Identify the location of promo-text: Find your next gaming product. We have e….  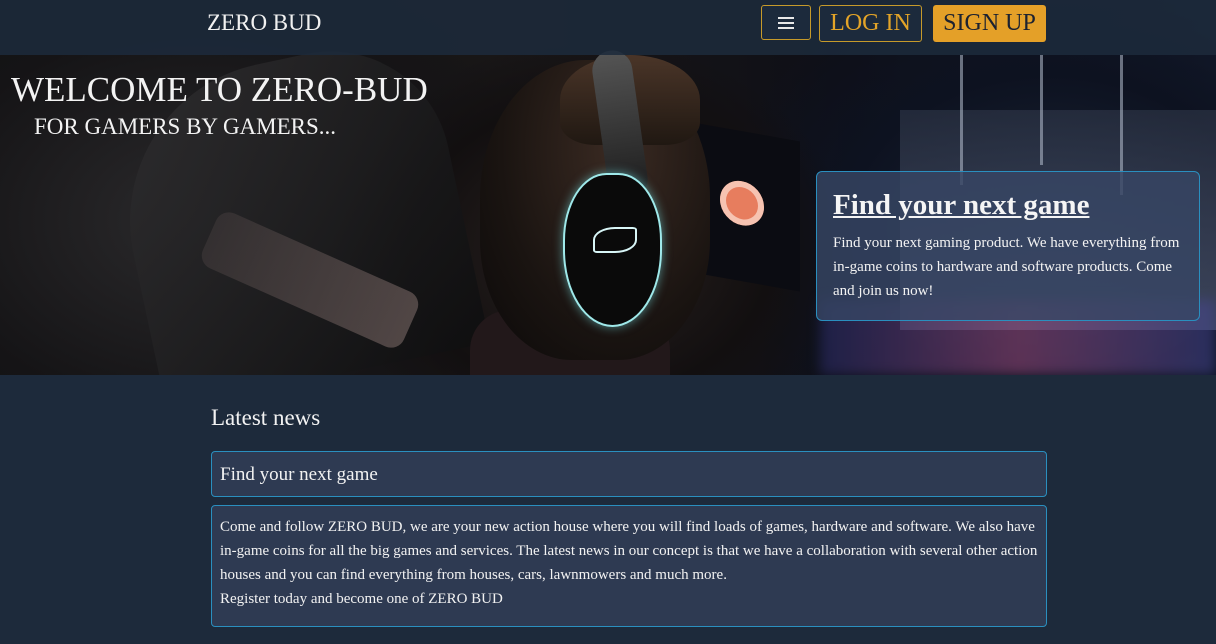
(1006, 267).